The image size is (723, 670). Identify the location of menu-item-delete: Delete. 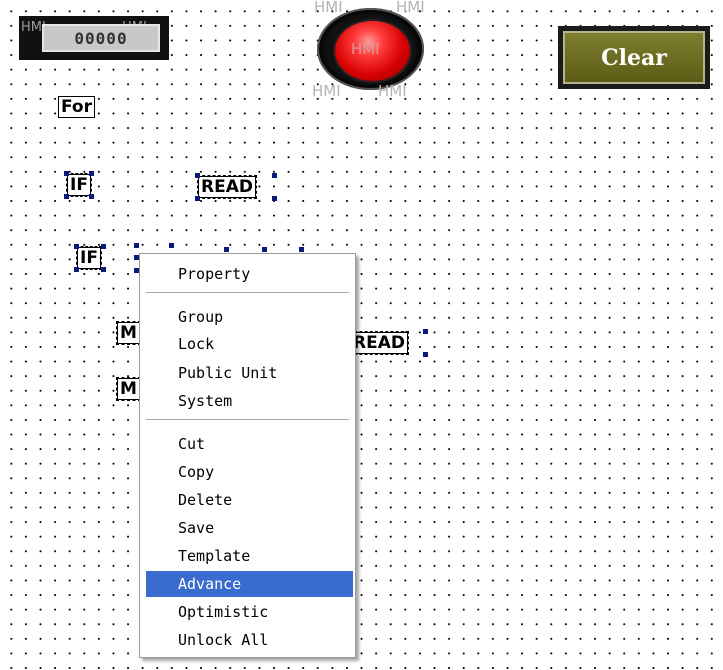
(249, 500).